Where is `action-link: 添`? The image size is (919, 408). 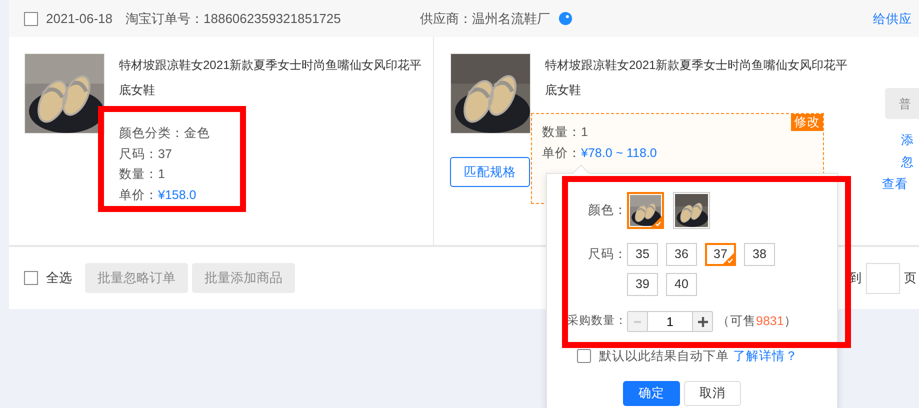
action-link: 添 is located at coordinates (907, 140).